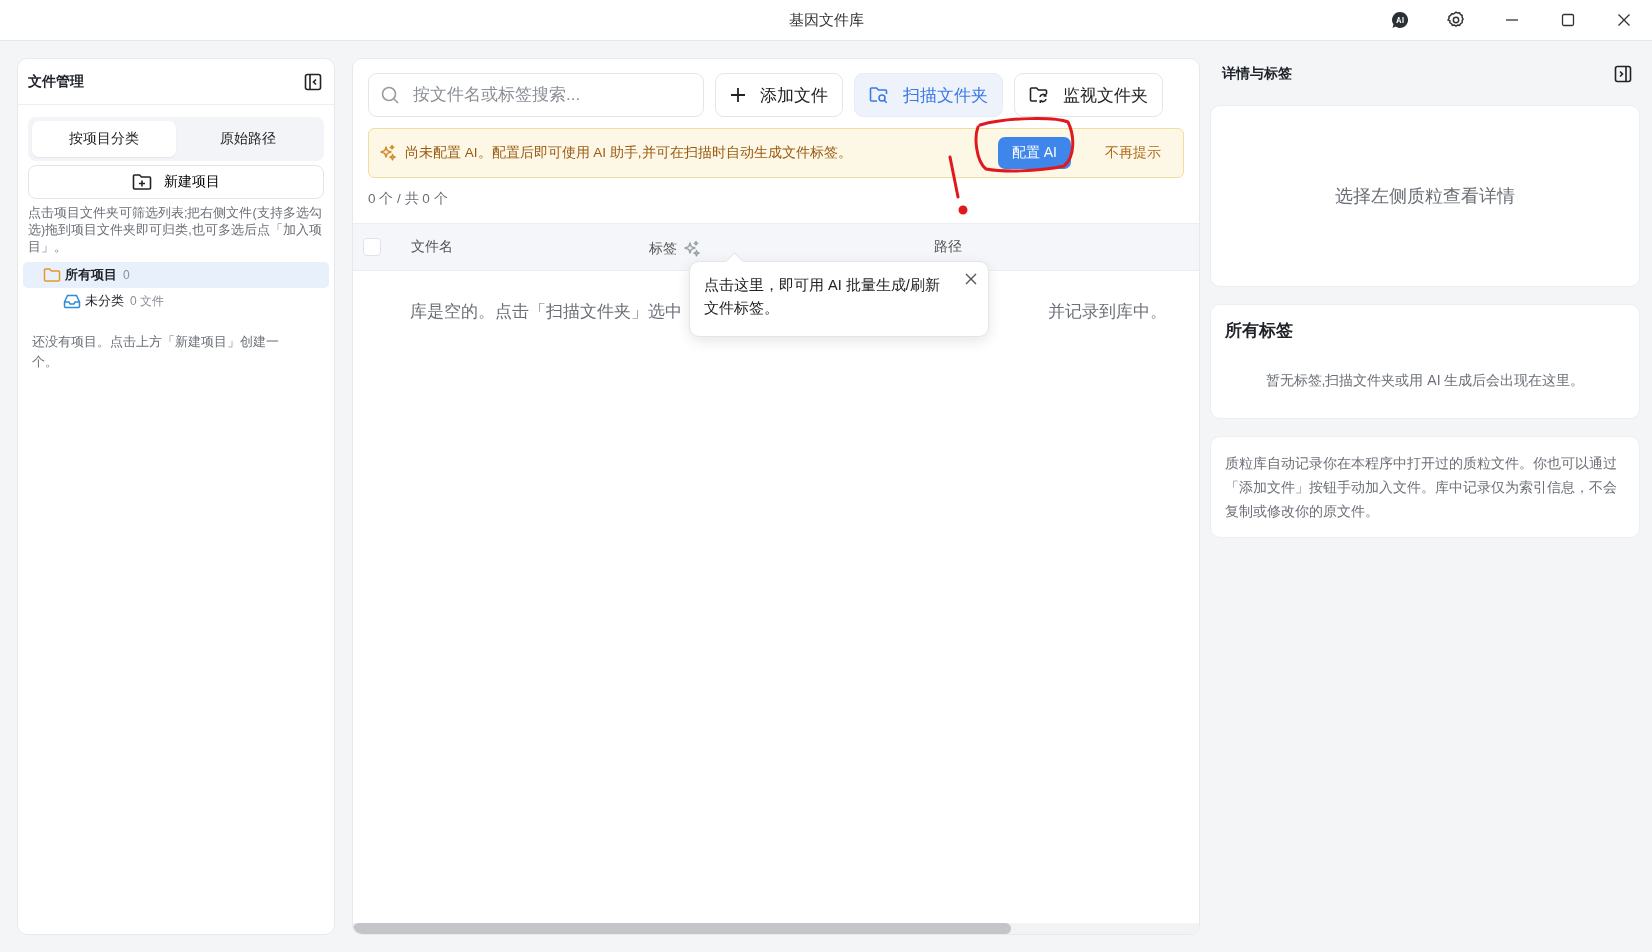 The height and width of the screenshot is (952, 1652). What do you see at coordinates (1425, 196) in the screenshot?
I see `placeholder-text: 选择左侧质粒查看详情` at bounding box center [1425, 196].